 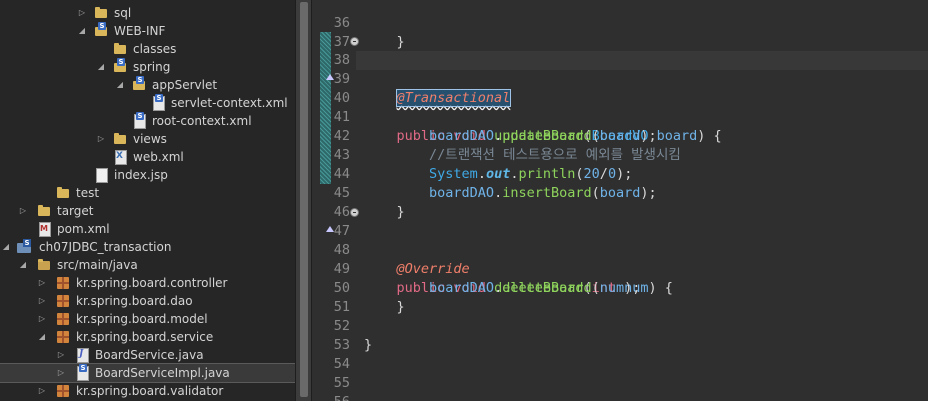 I want to click on tree-item-label: spring, so click(x=152, y=67).